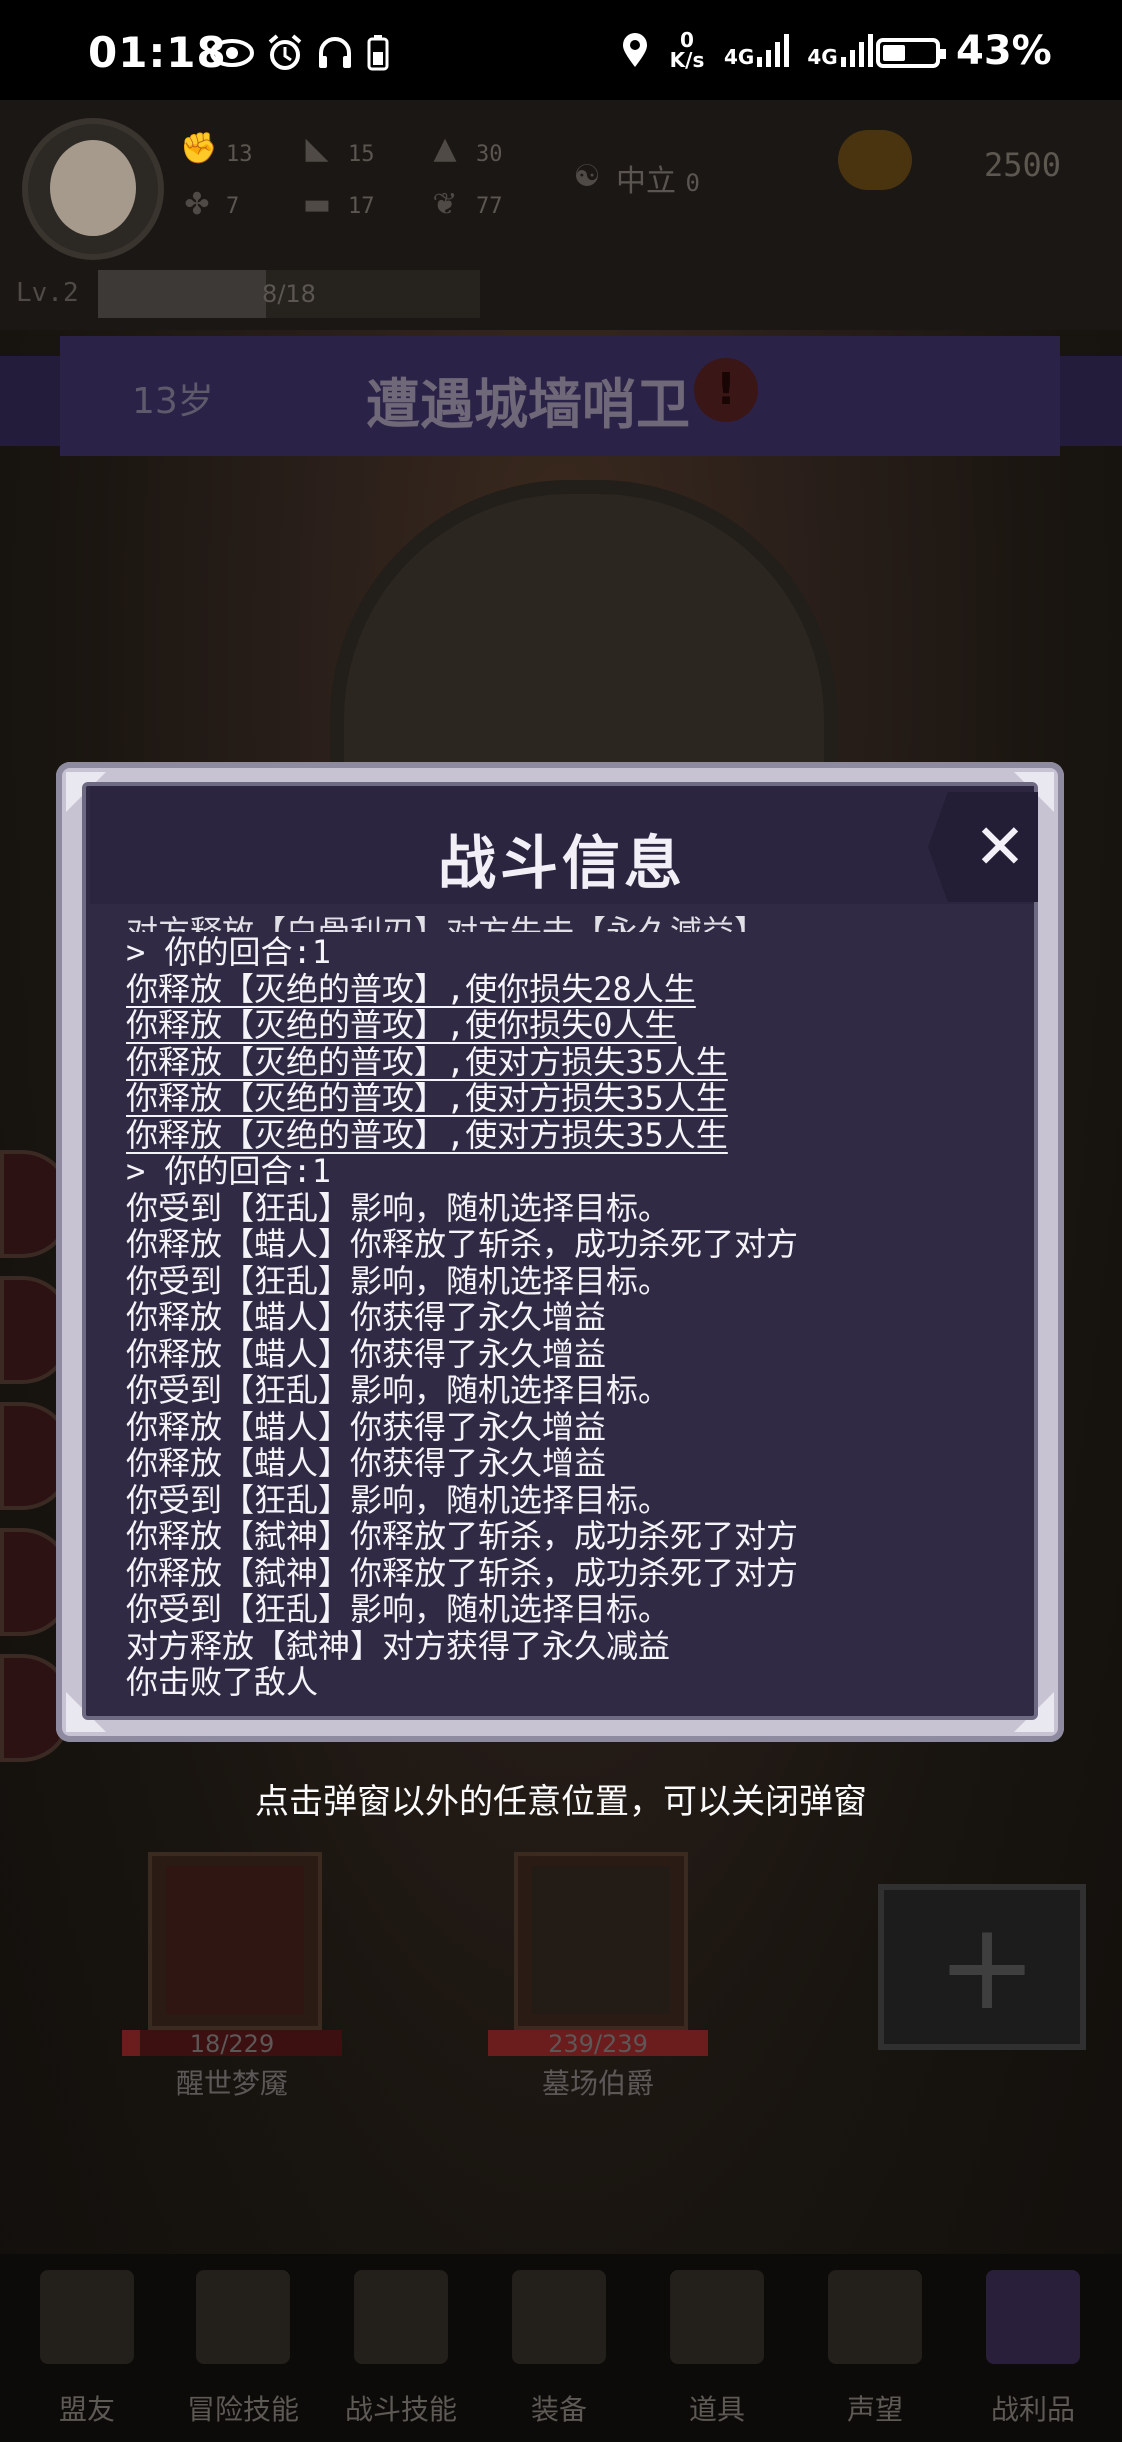 The height and width of the screenshot is (2442, 1122). I want to click on stat-charisma: 77, so click(489, 206).